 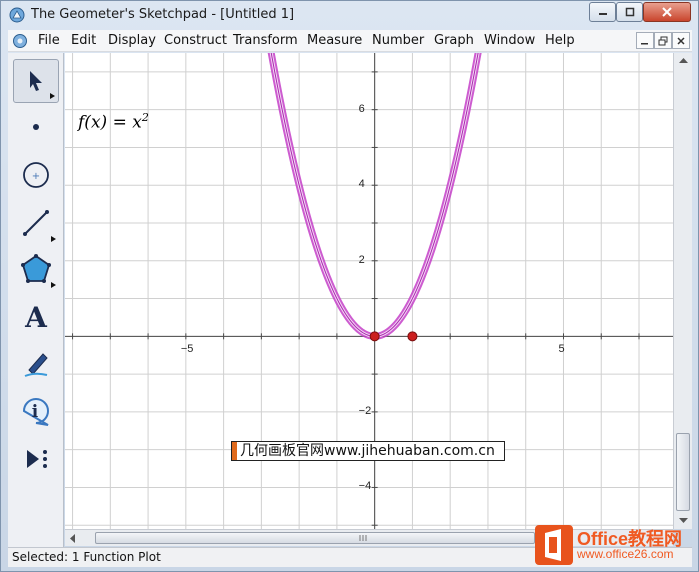 What do you see at coordinates (315, 538) in the screenshot?
I see `horizontal-scroll-thumb` at bounding box center [315, 538].